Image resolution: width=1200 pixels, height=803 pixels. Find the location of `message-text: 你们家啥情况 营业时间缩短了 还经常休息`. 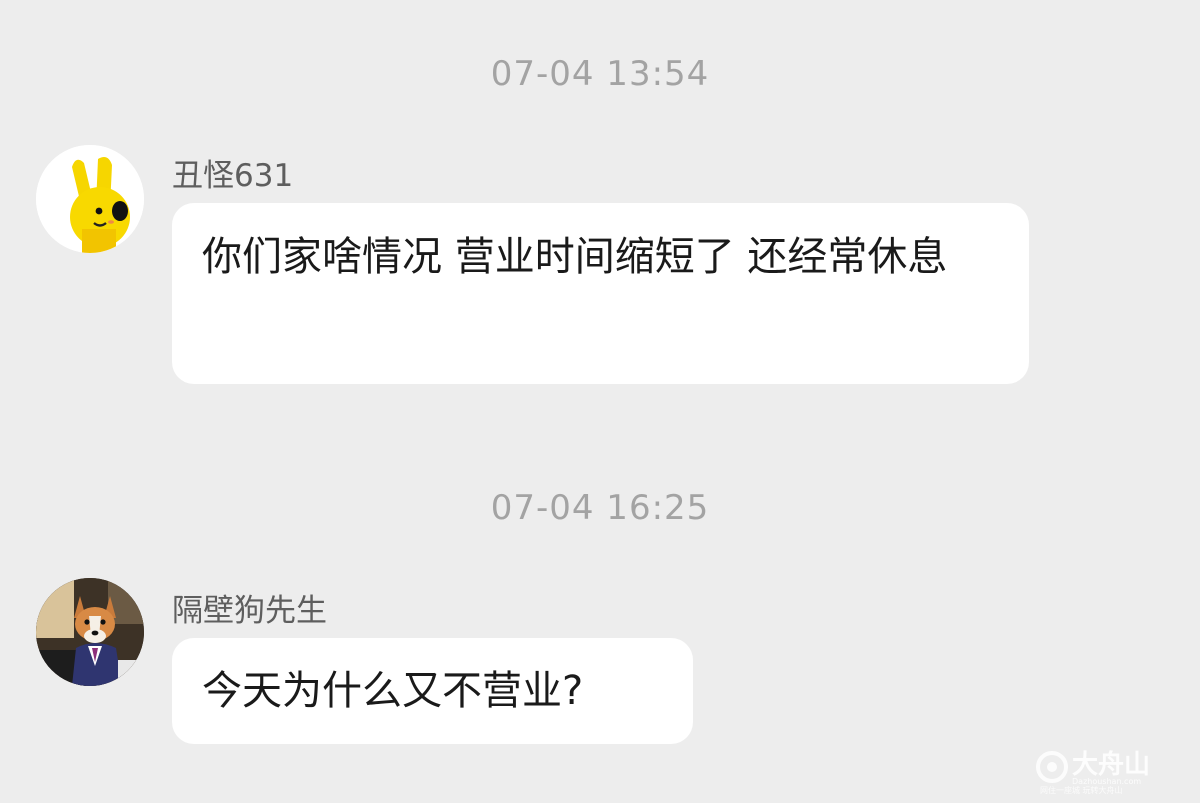

message-text: 你们家啥情况 营业时间缩短了 还经常休息 is located at coordinates (575, 257).